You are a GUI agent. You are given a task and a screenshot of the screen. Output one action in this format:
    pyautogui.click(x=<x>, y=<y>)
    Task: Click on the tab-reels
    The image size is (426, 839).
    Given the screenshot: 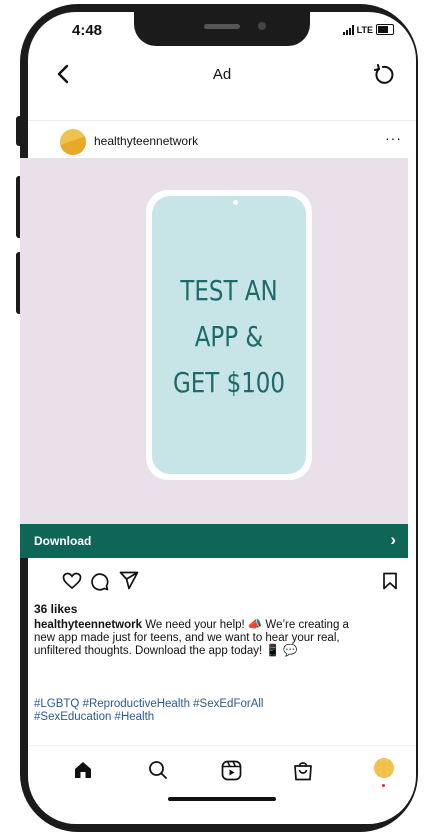 What is the action you would take?
    pyautogui.click(x=231, y=773)
    